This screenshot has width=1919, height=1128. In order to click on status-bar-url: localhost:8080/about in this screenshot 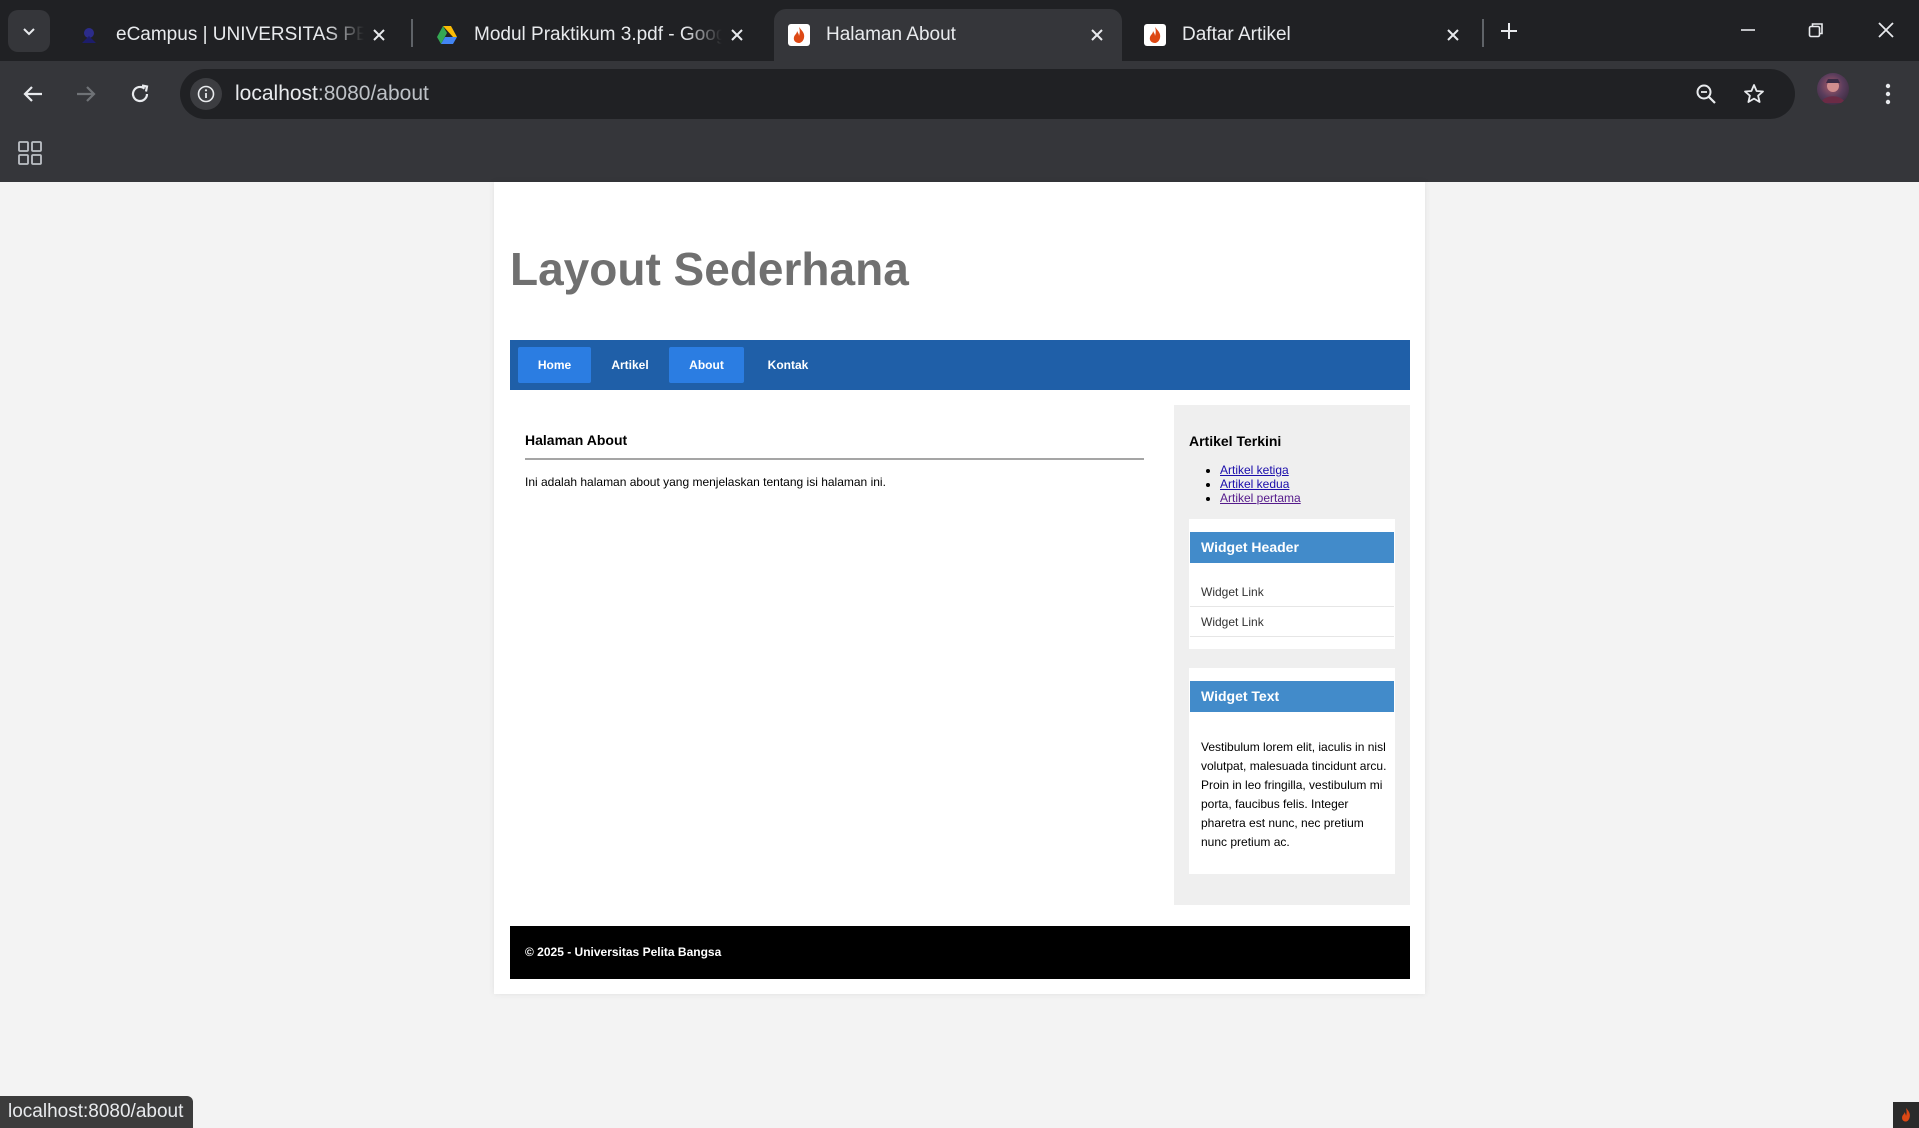, I will do `click(97, 1112)`.